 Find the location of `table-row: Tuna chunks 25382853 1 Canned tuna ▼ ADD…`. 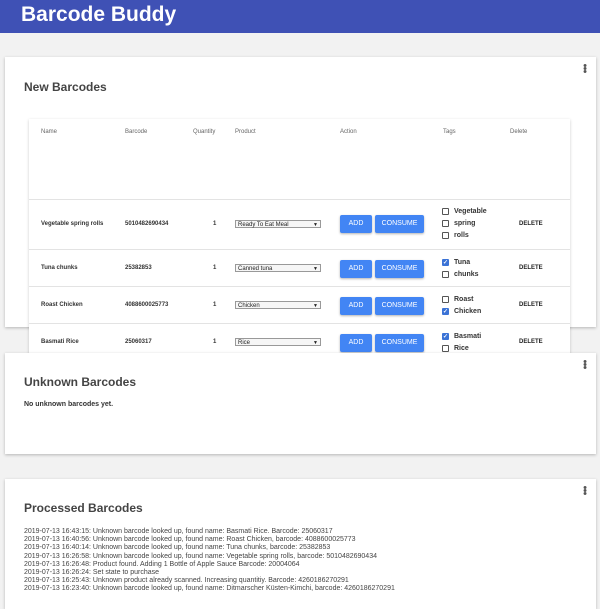

table-row: Tuna chunks 25382853 1 Canned tuna ▼ ADD… is located at coordinates (299, 268).